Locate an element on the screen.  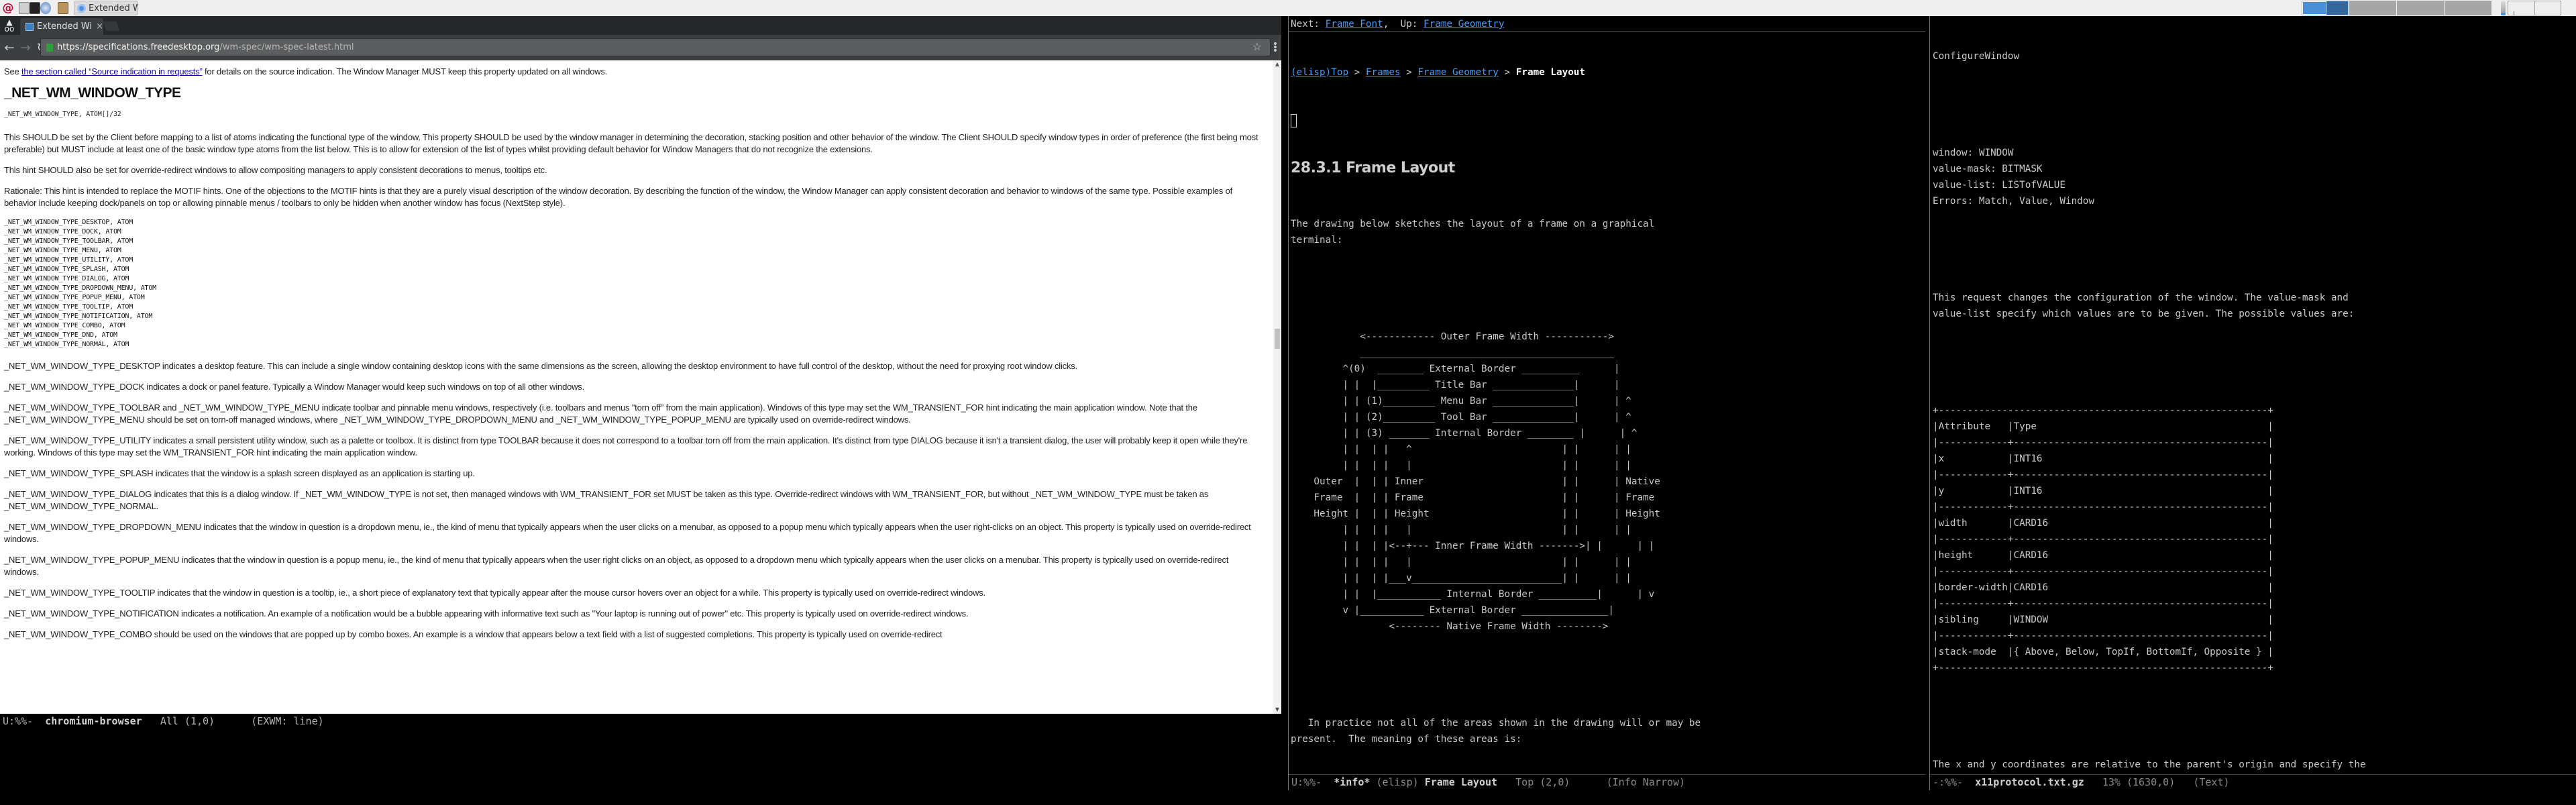
debian-menu-icon: @ is located at coordinates (8, 8).